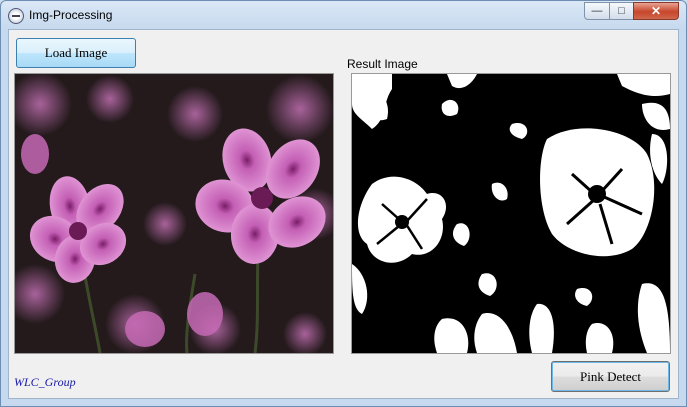 This screenshot has height=407, width=687. What do you see at coordinates (382, 64) in the screenshot?
I see `result-image-label: Result Image` at bounding box center [382, 64].